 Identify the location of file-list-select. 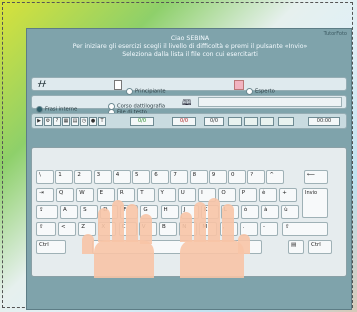
(270, 102).